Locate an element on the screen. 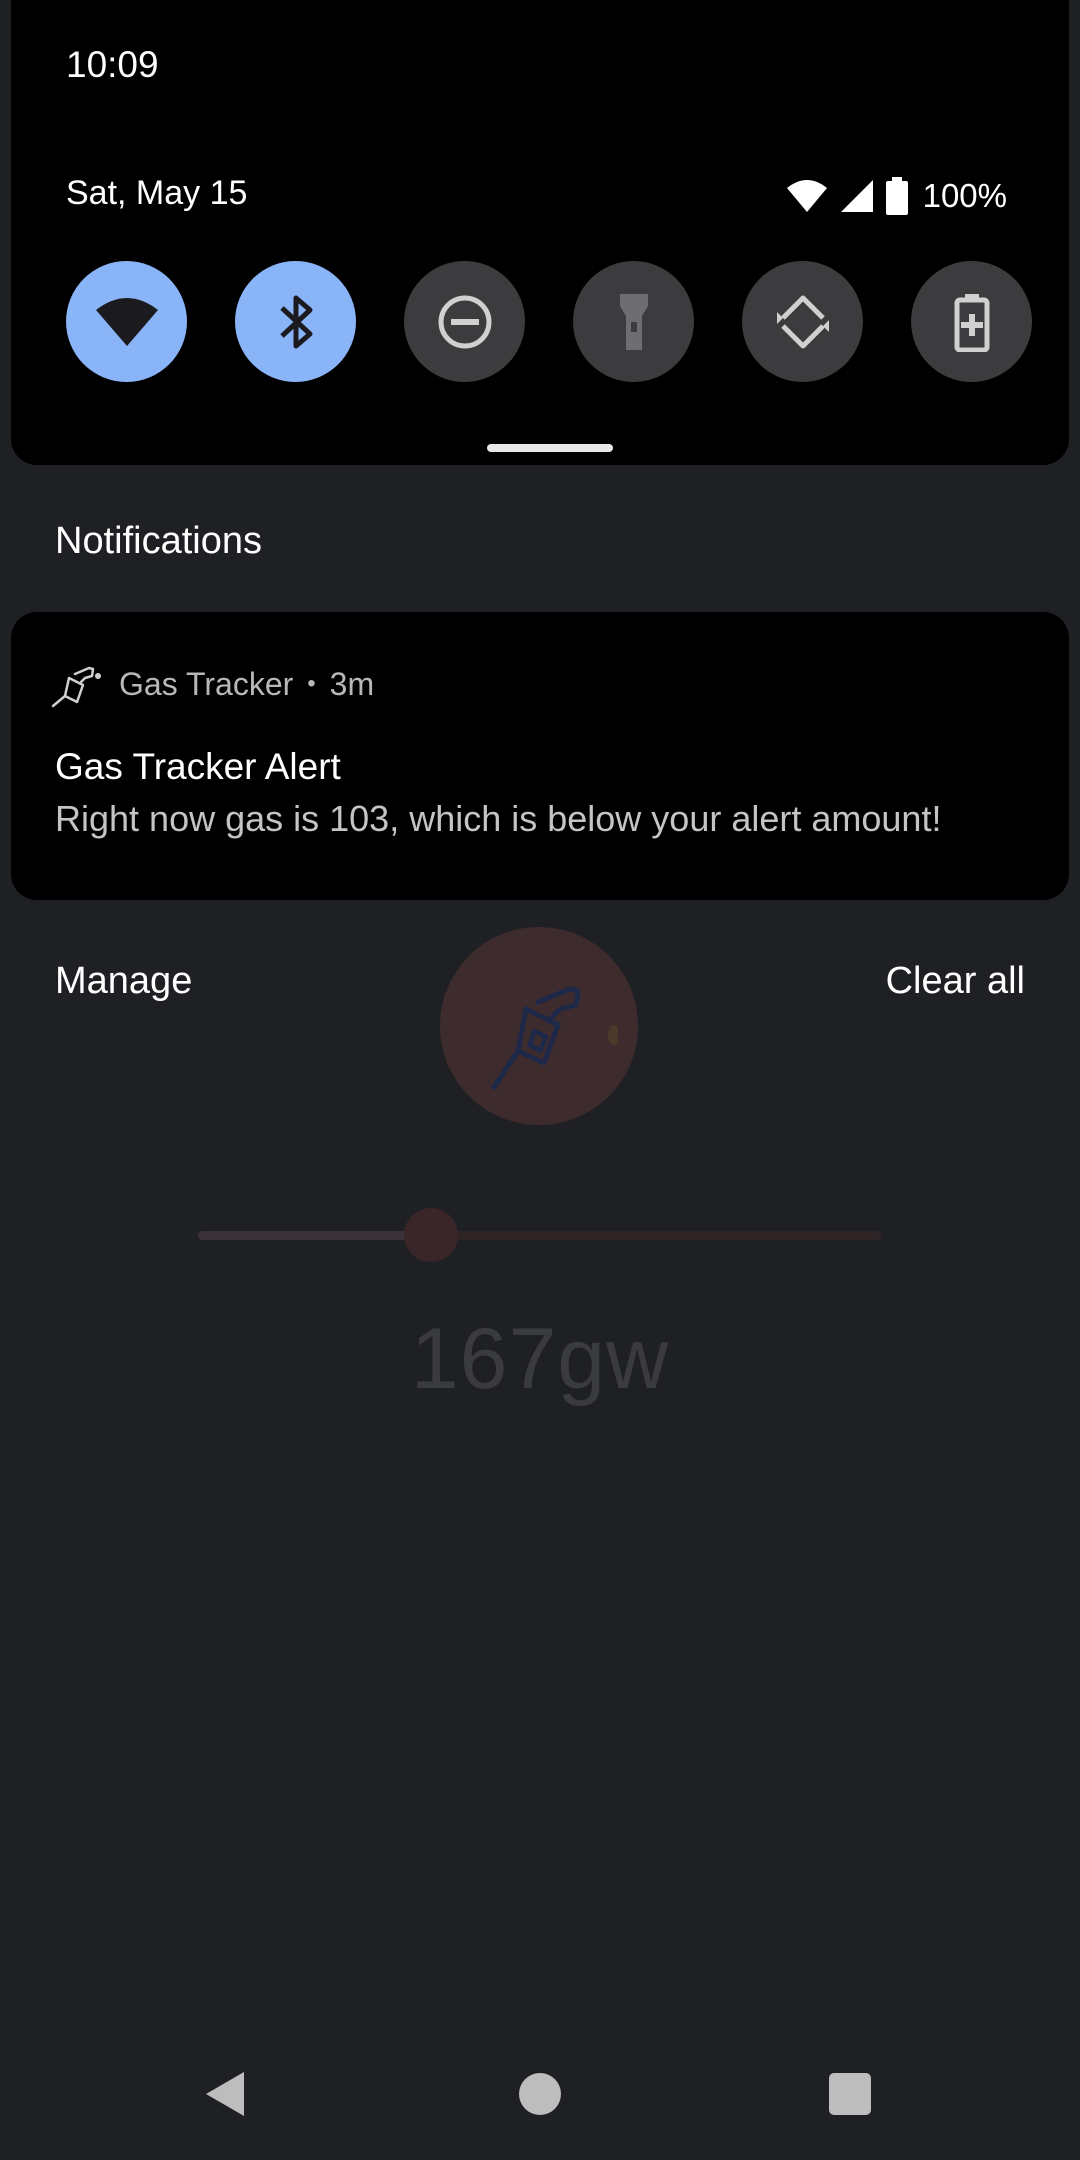 This screenshot has height=2160, width=1080. back-triangle-icon is located at coordinates (225, 2094).